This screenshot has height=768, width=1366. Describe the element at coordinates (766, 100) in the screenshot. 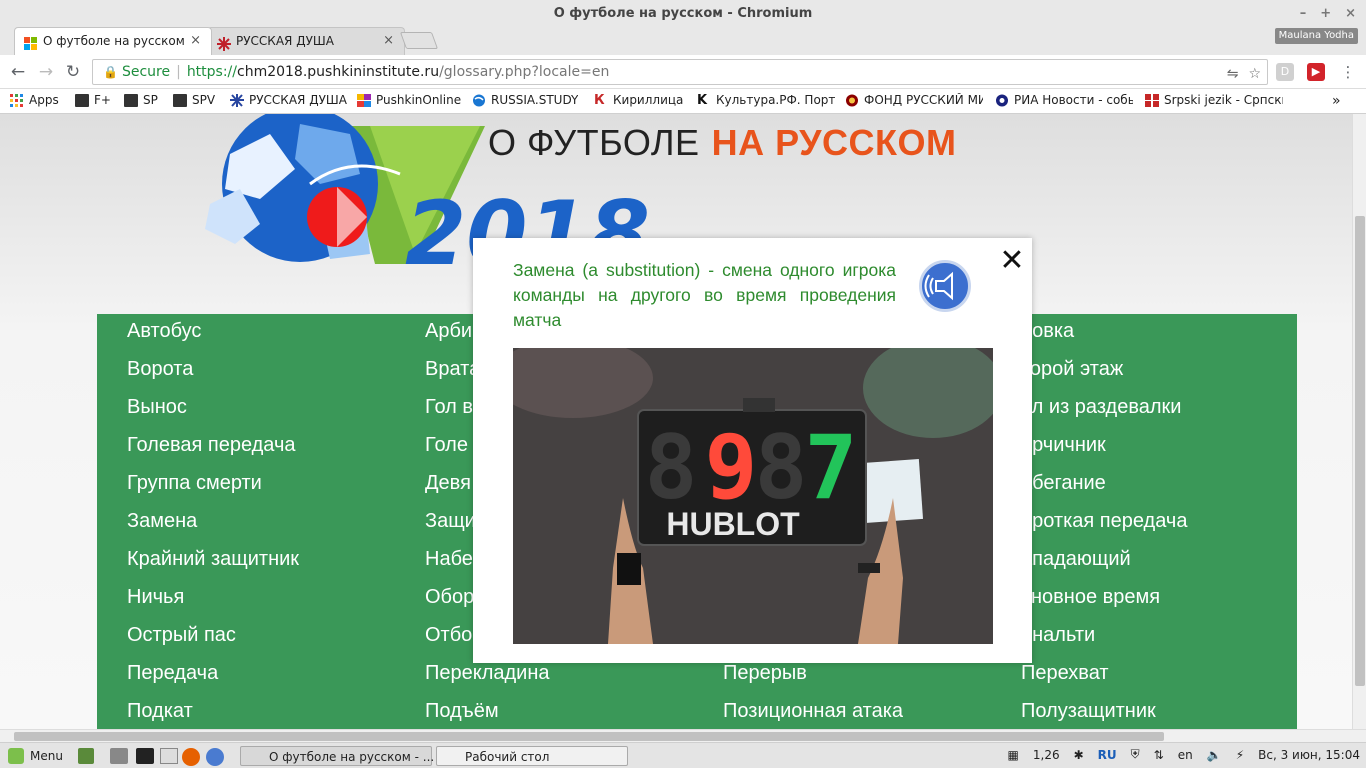

I see `bookmark-kultura: K Культура.РФ. Порта` at that location.